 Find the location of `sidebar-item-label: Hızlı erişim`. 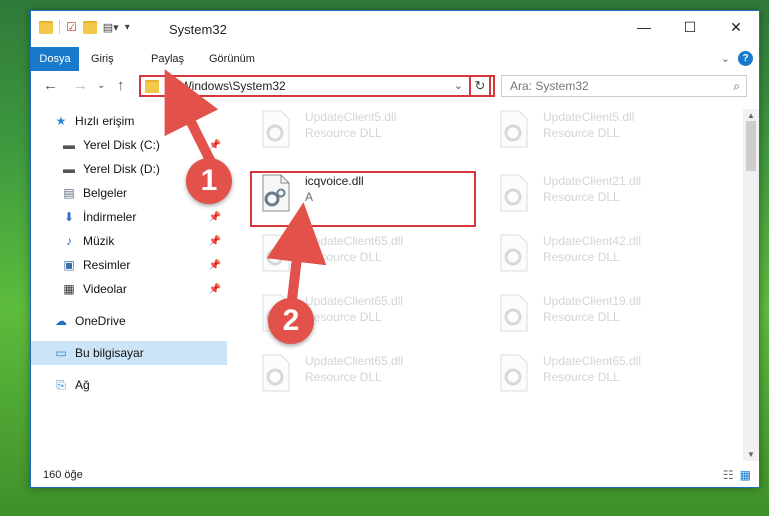

sidebar-item-label: Hızlı erişim is located at coordinates (105, 121).